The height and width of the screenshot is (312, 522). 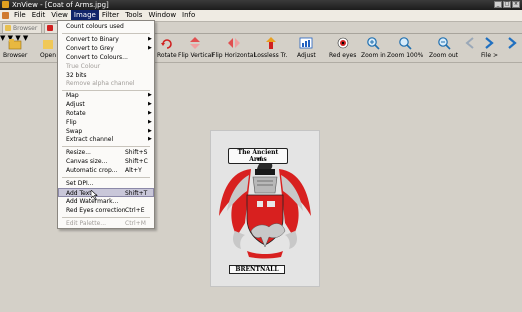 What do you see at coordinates (188, 15) in the screenshot?
I see `menu-info: Info` at bounding box center [188, 15].